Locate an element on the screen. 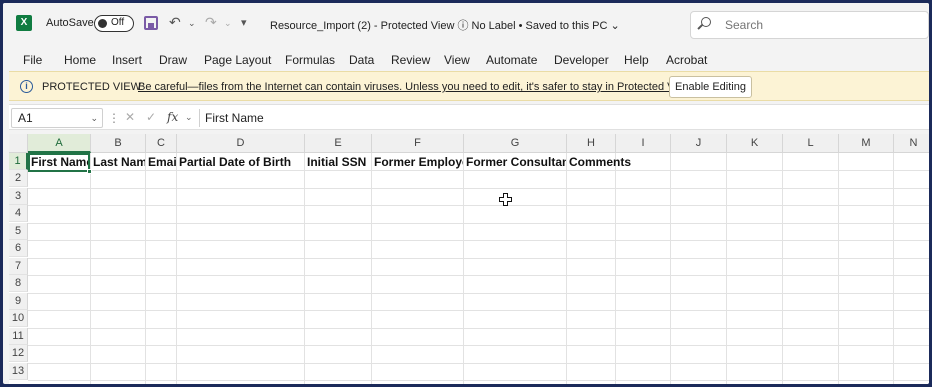 Image resolution: width=932 pixels, height=387 pixels. column-header-l: L is located at coordinates (811, 143).